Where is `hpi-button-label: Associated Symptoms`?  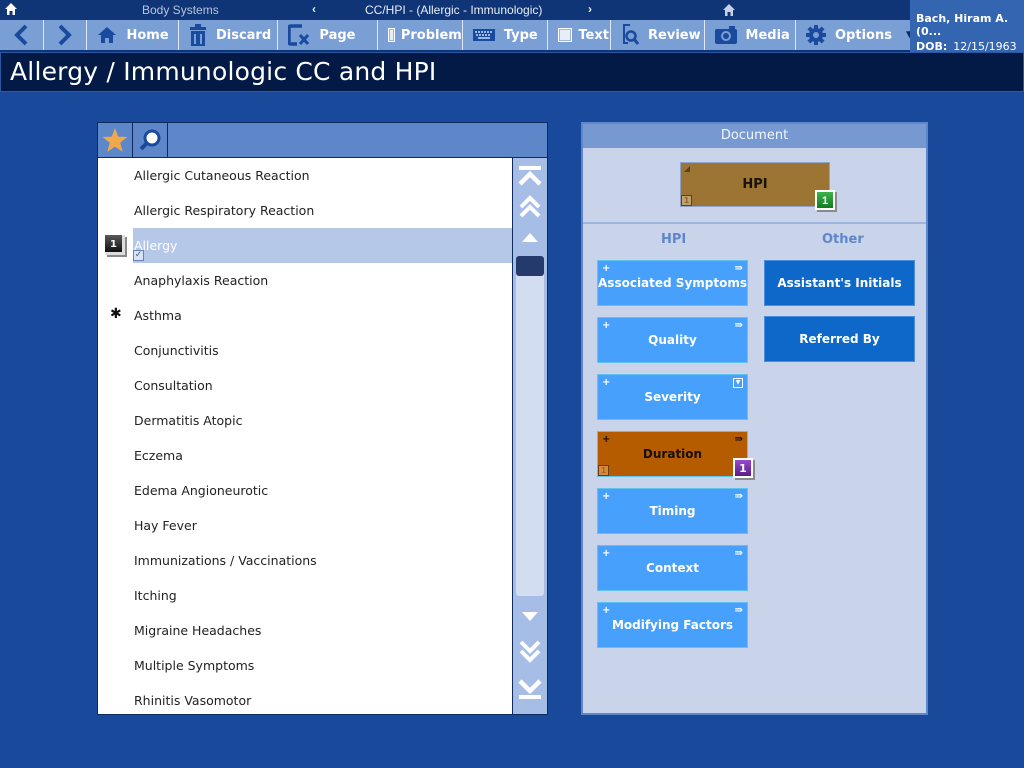
hpi-button-label: Associated Symptoms is located at coordinates (672, 283).